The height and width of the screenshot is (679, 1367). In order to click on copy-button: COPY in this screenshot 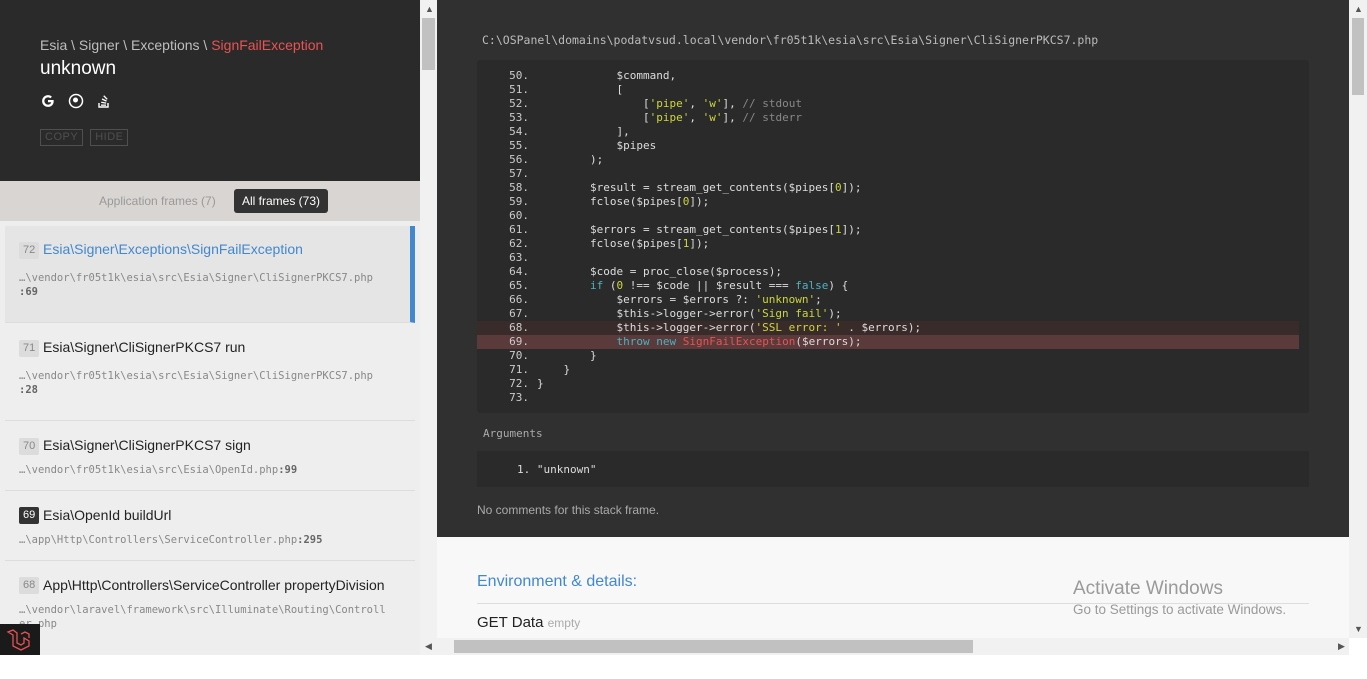, I will do `click(62, 137)`.